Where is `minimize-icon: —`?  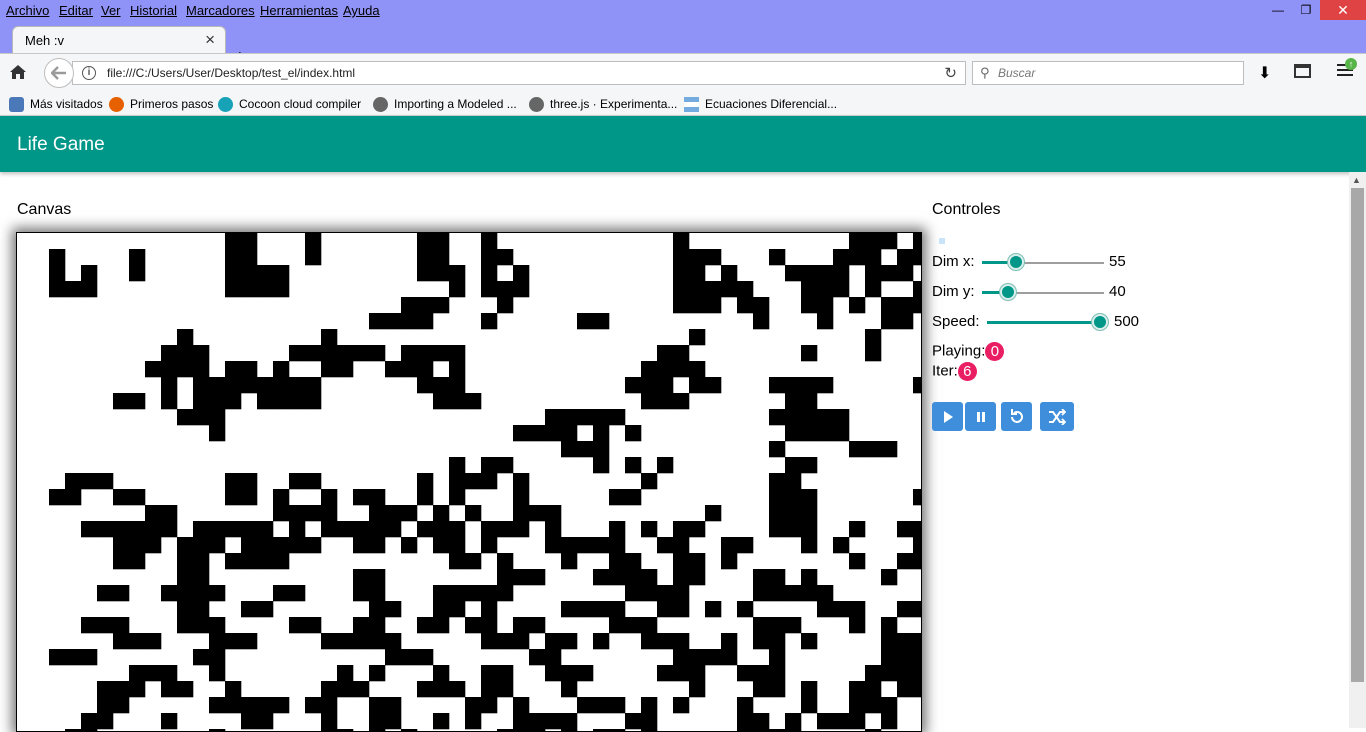 minimize-icon: — is located at coordinates (1278, 10).